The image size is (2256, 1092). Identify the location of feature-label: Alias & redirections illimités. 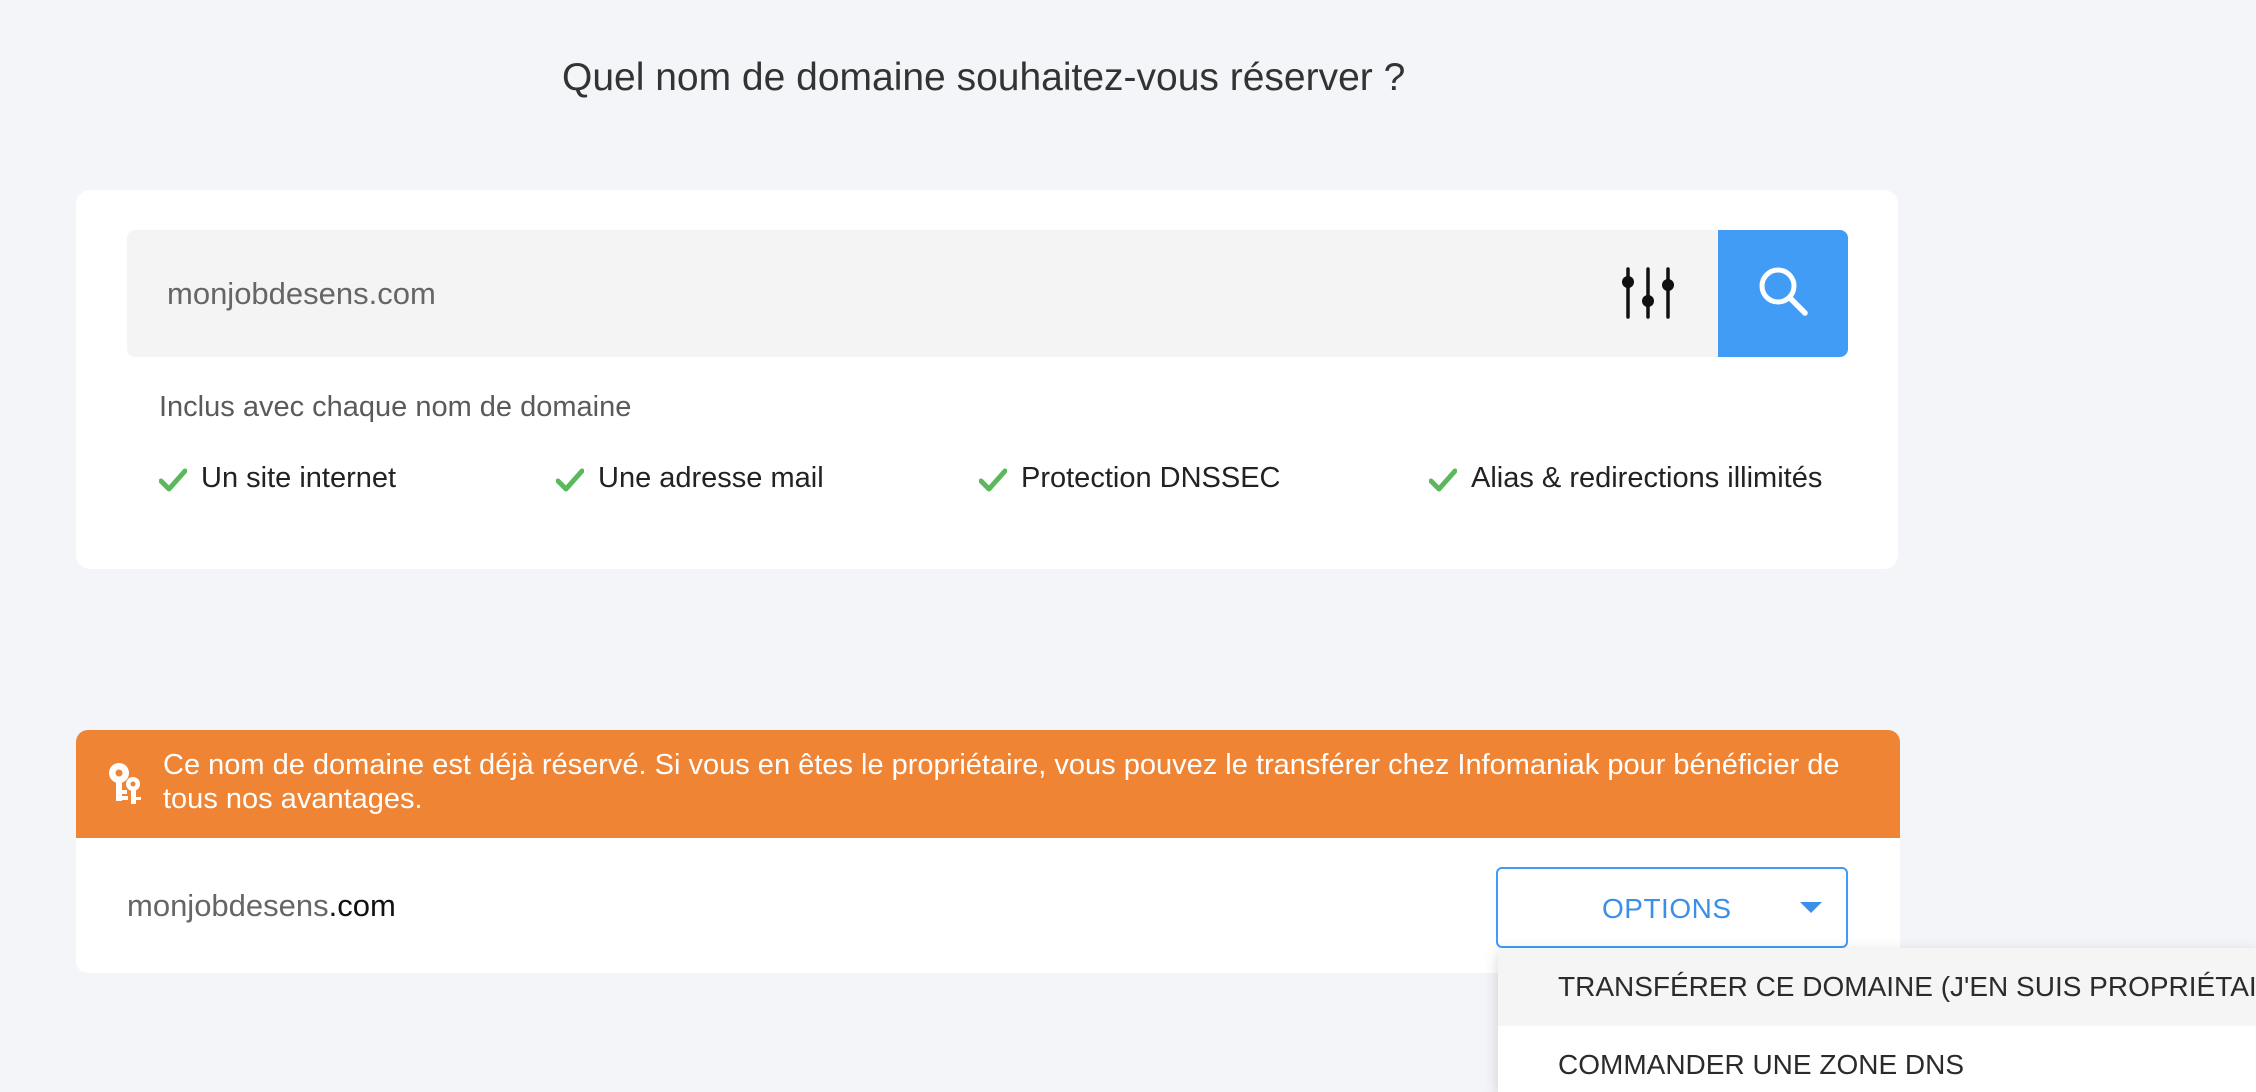
(1647, 478).